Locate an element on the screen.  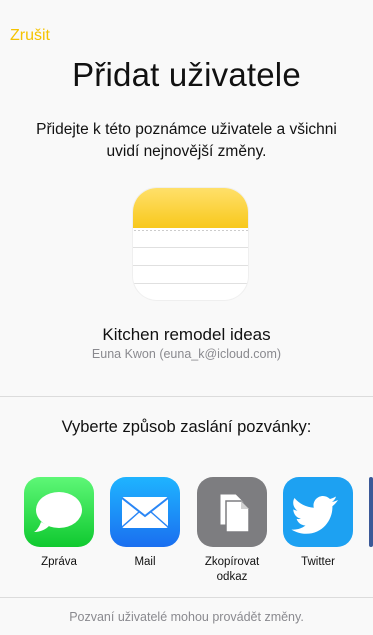
share-heading: Vyberte způsob zaslání pozvánky: is located at coordinates (186, 427).